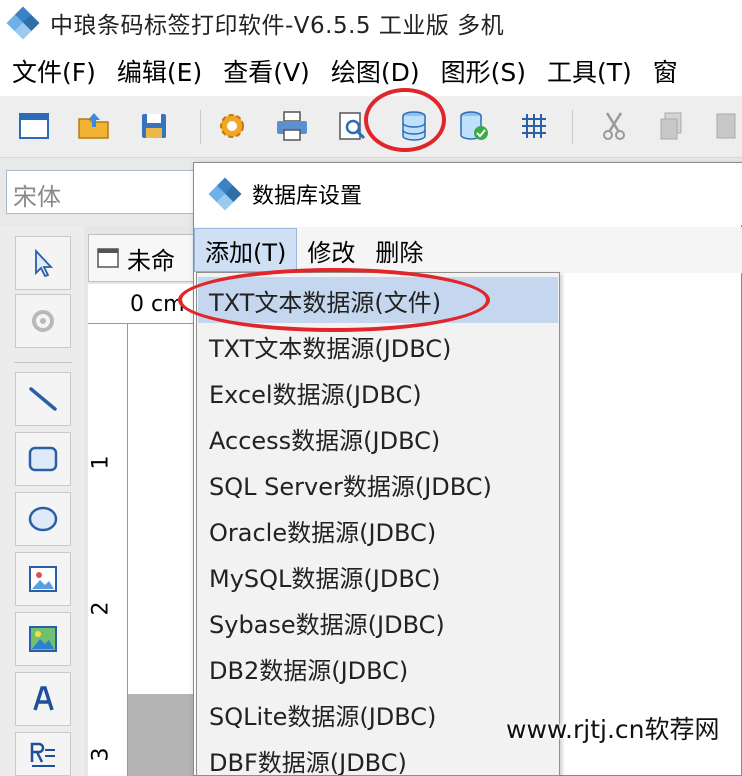 The height and width of the screenshot is (776, 742). Describe the element at coordinates (378, 622) in the screenshot. I see `datasource-sybase-jdbc: Sybase数据源(JDBC)` at that location.